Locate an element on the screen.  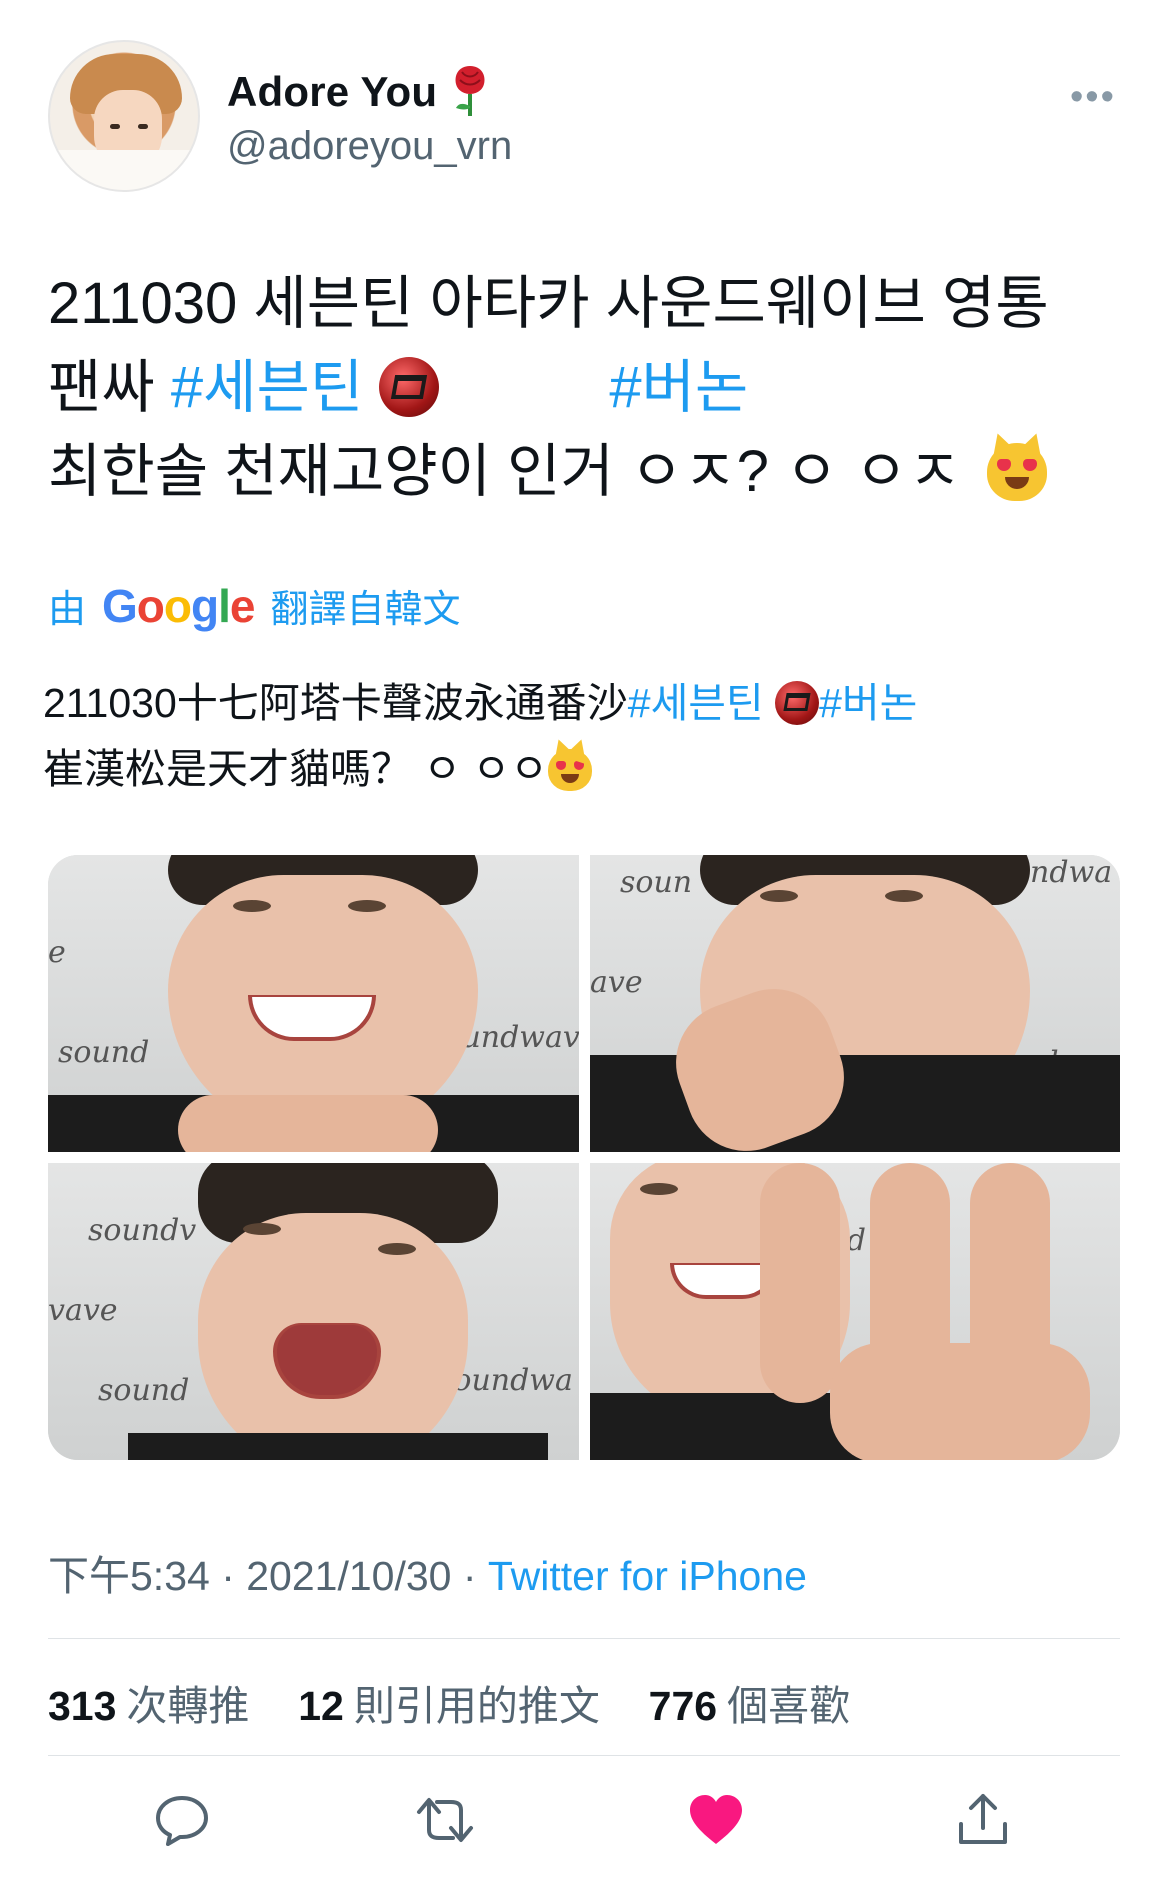
google-logo: Google is located at coordinates (178, 605).